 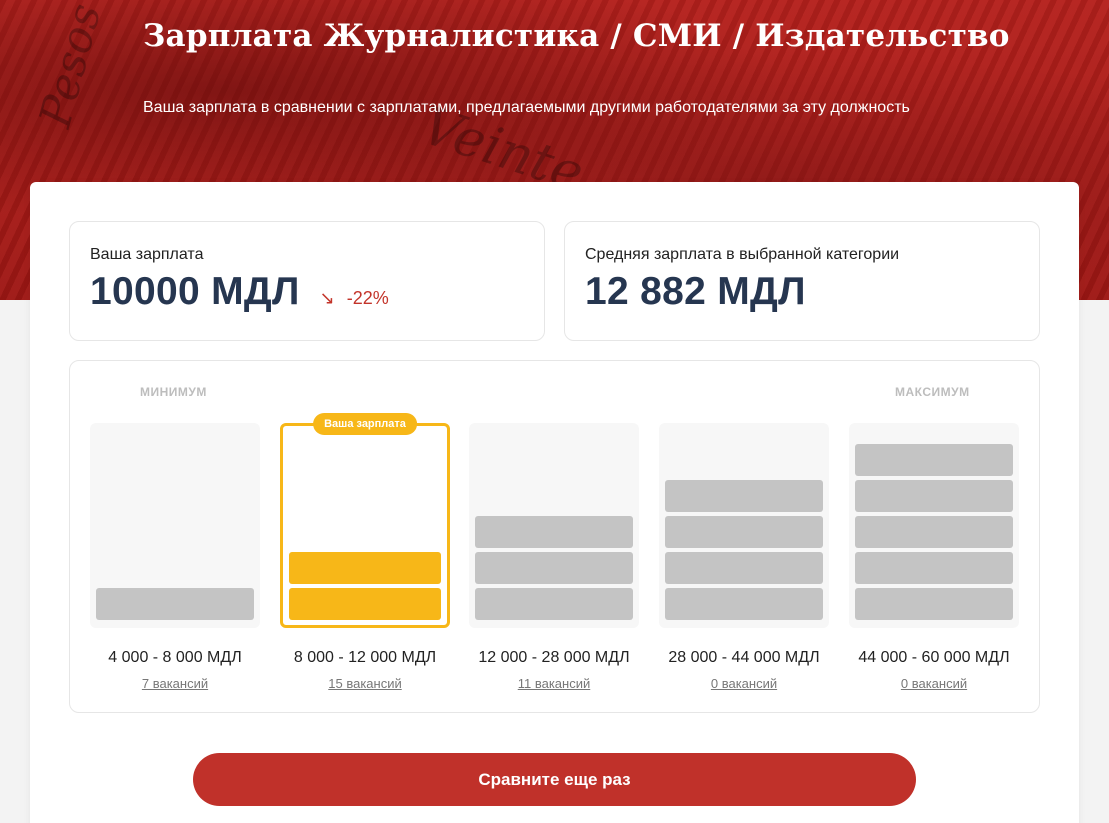 What do you see at coordinates (932, 392) in the screenshot?
I see `maximum-label: МАКСИМУМ` at bounding box center [932, 392].